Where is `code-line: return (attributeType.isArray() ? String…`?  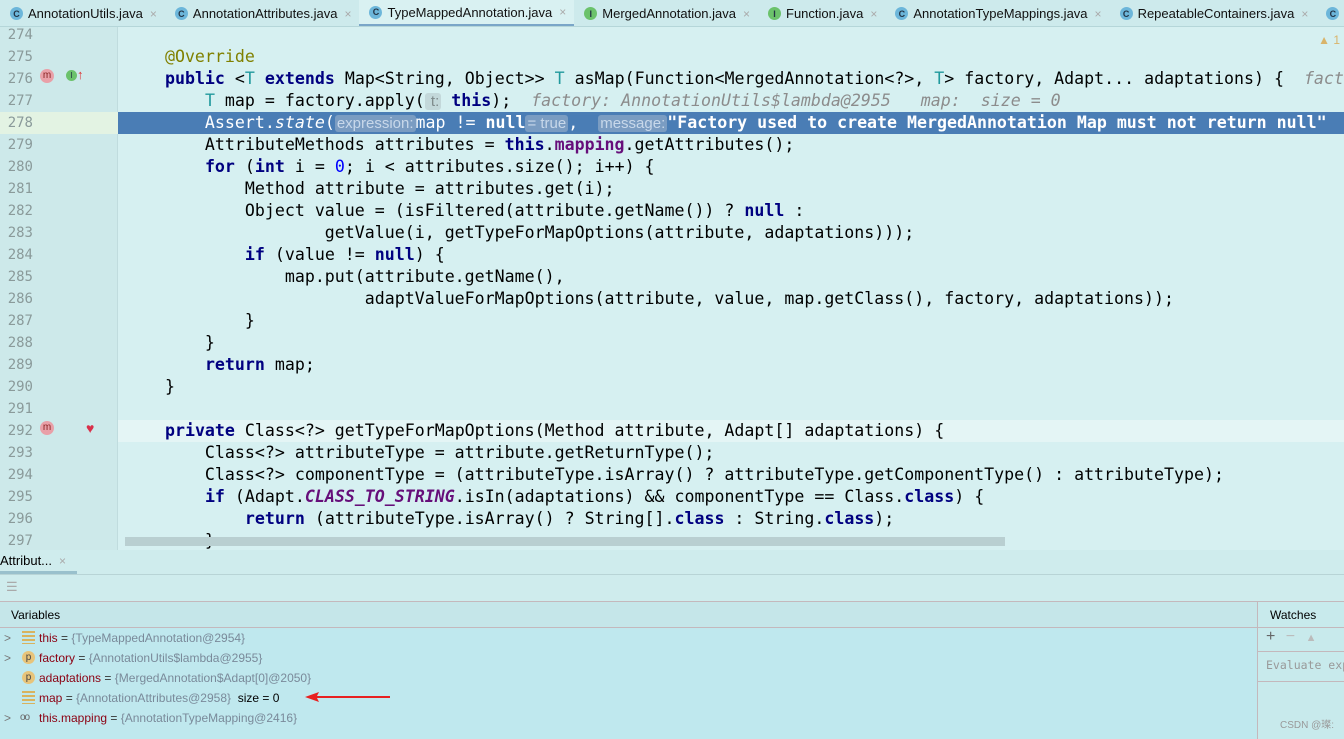 code-line: return (attributeType.isArray() ? String… is located at coordinates (509, 519).